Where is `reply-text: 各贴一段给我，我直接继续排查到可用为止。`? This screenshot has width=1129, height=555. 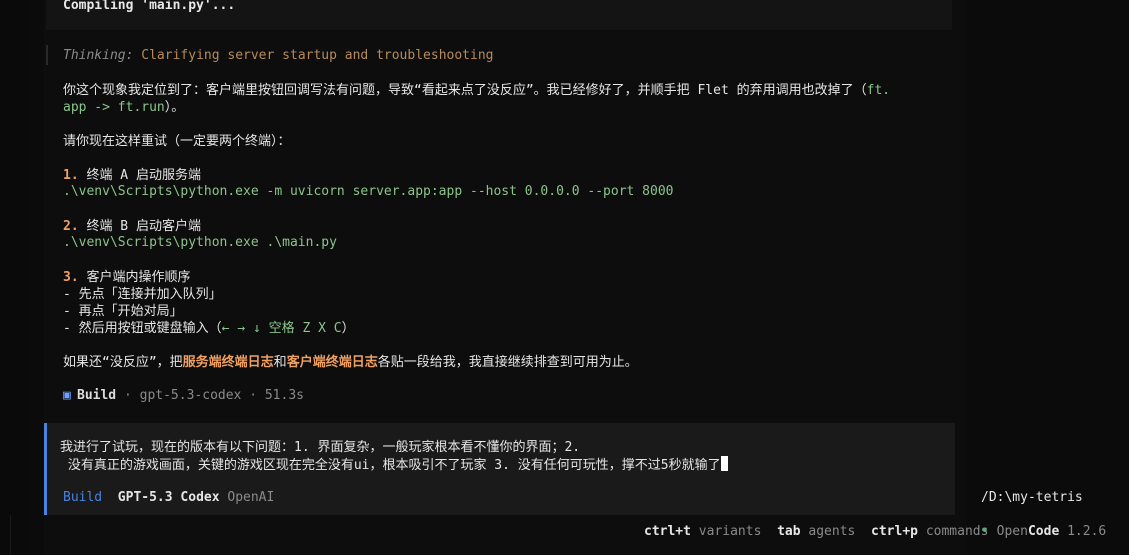
reply-text: 各贴一段给我，我直接继续排查到可用为止。 is located at coordinates (507, 362).